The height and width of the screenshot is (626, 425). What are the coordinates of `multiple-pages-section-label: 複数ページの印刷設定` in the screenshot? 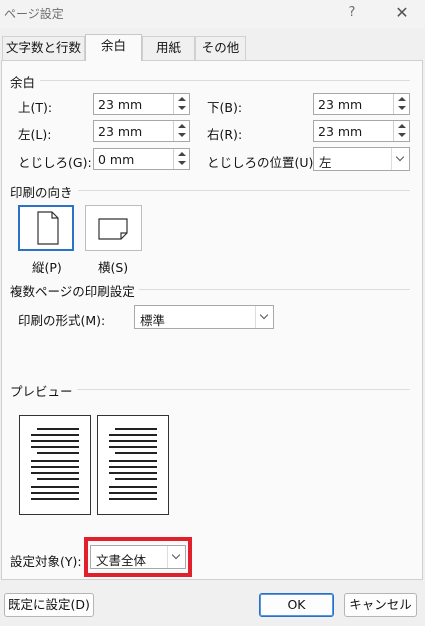 It's located at (74, 290).